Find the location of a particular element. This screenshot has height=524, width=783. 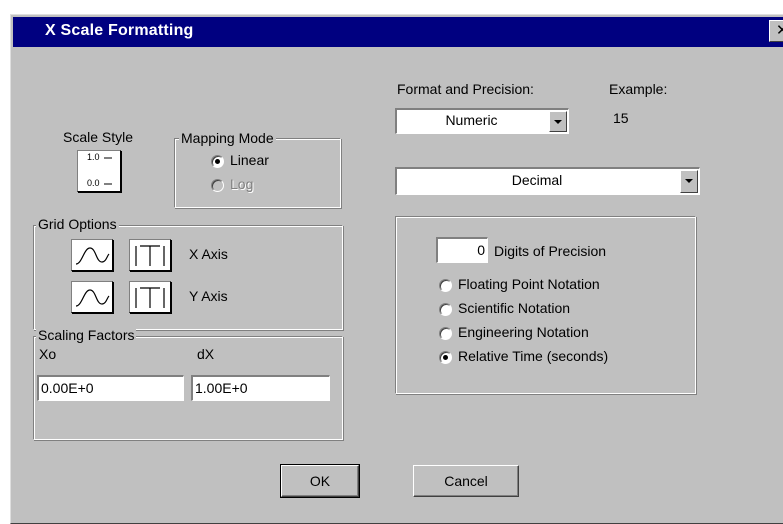

y-grid-wave-button is located at coordinates (92, 297).